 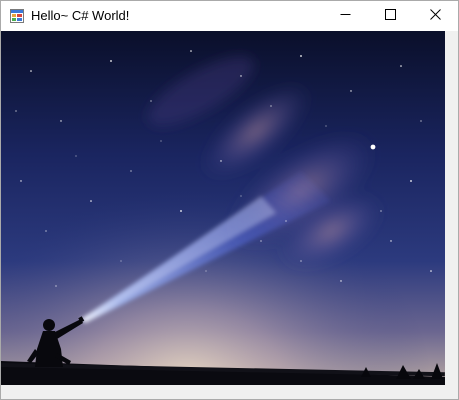 I want to click on minimize-icon, so click(x=345, y=16).